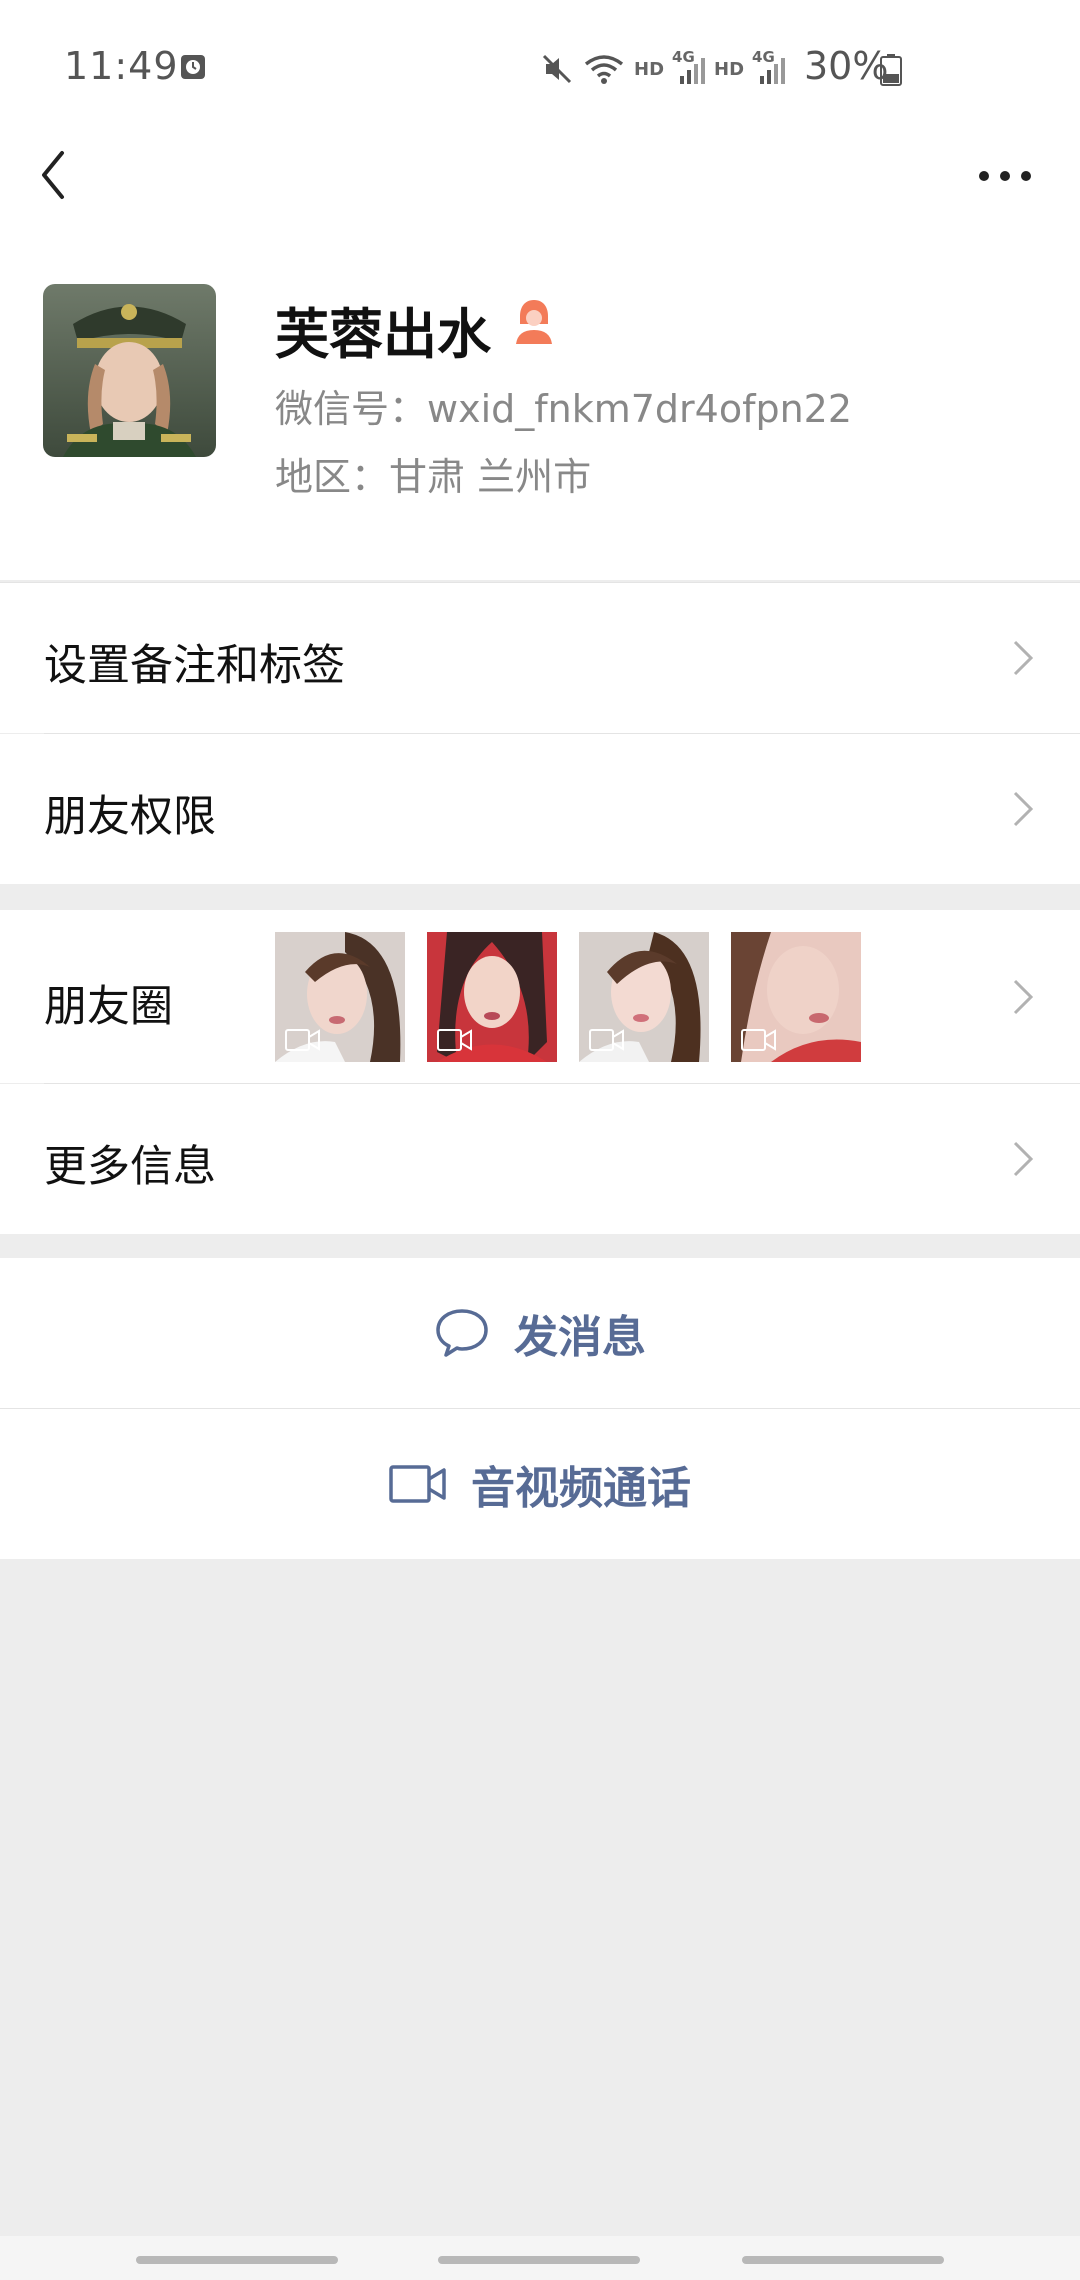 This screenshot has width=1080, height=2280. I want to click on alarm-icon, so click(193, 67).